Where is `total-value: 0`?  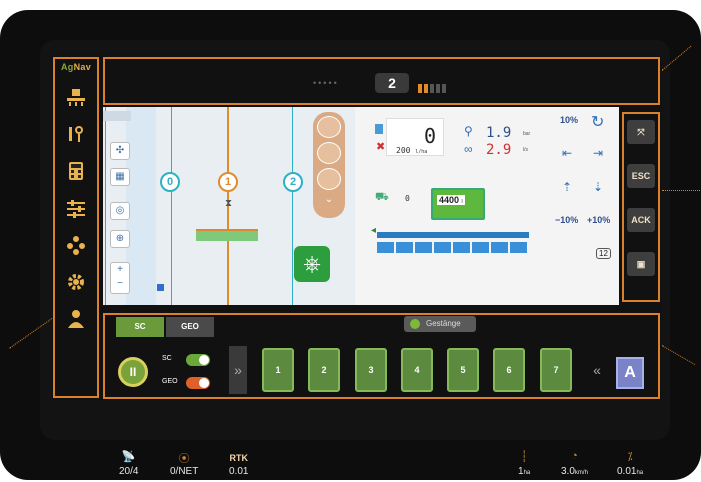 total-value: 0 is located at coordinates (430, 136).